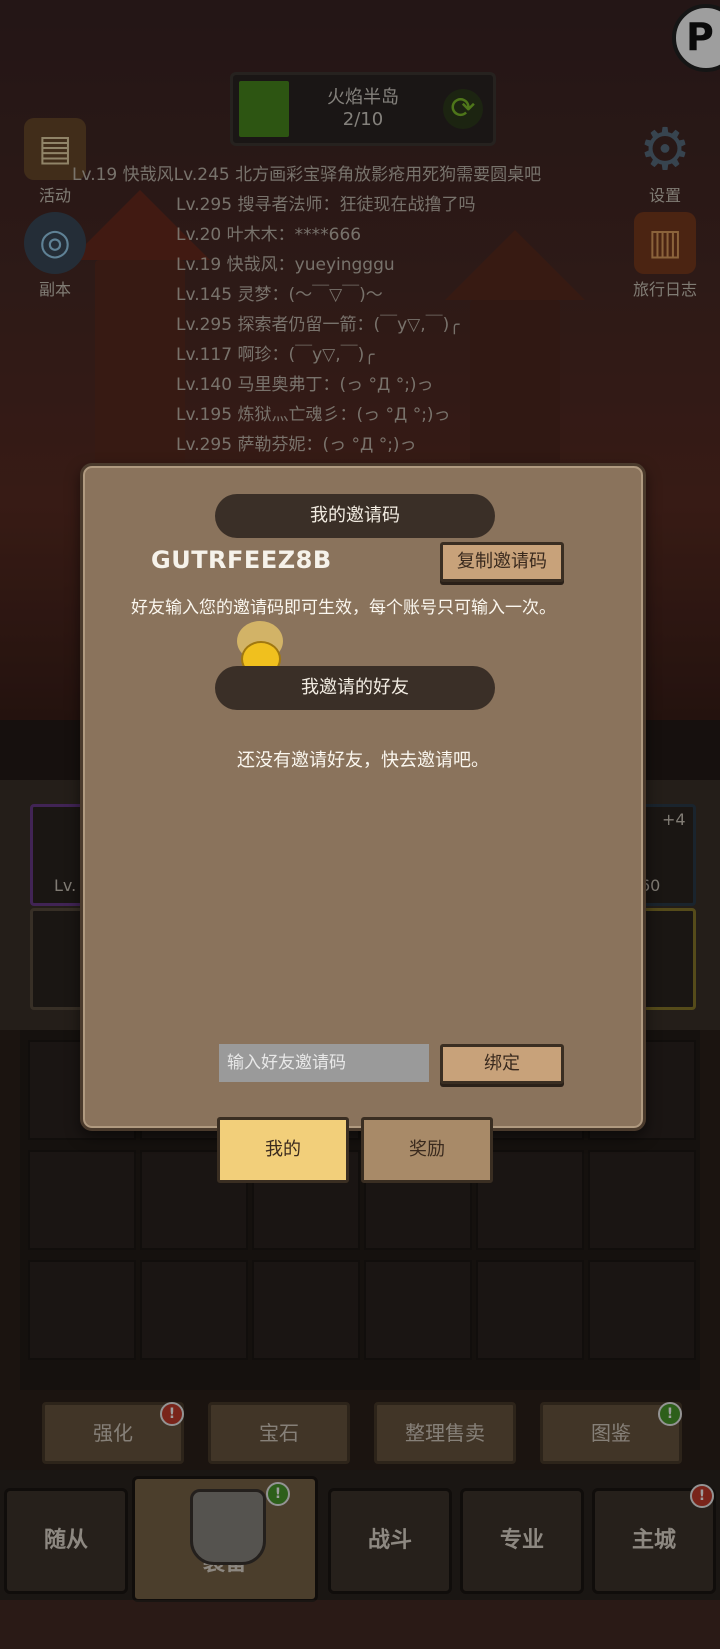 Image resolution: width=720 pixels, height=1649 pixels. I want to click on invite-code: GUTRFEEZ8B, so click(241, 560).